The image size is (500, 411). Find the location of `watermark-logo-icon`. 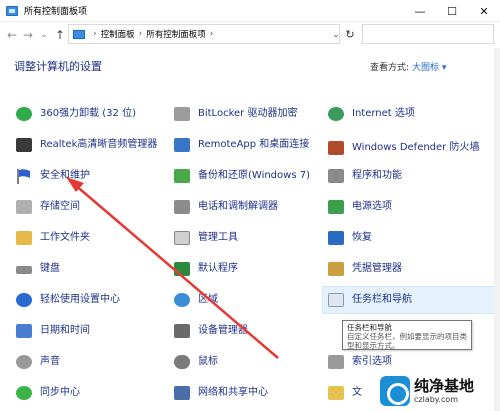

watermark-logo-icon is located at coordinates (395, 391).